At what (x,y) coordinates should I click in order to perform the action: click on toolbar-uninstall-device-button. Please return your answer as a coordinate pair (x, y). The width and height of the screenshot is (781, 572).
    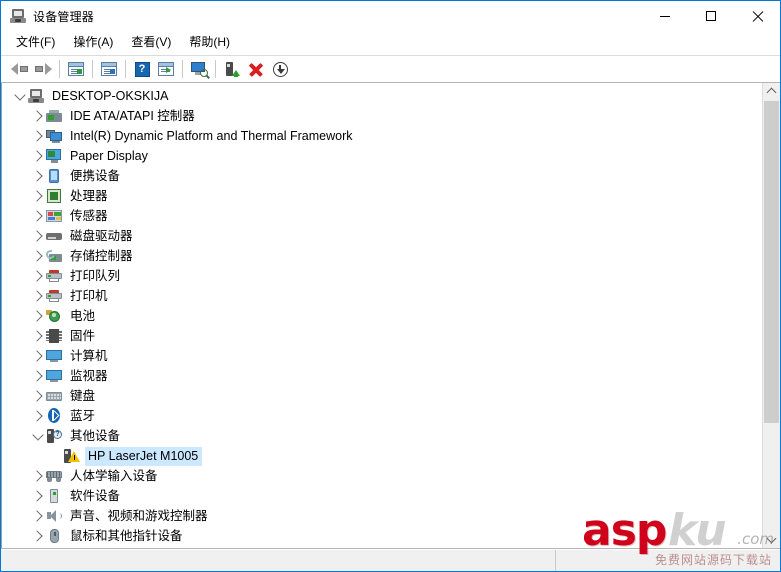
    Looking at the image, I should click on (256, 69).